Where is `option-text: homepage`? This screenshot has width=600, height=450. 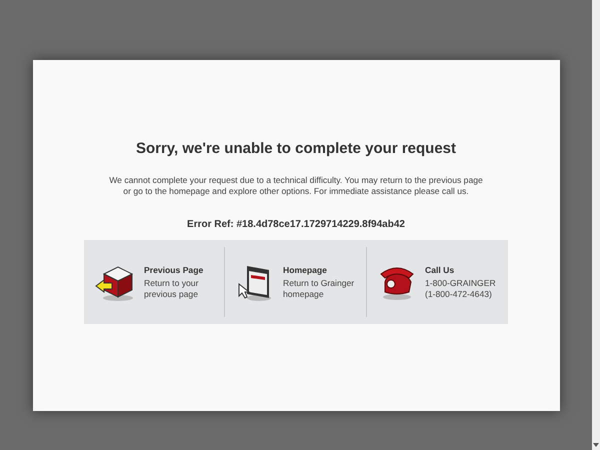 option-text: homepage is located at coordinates (304, 294).